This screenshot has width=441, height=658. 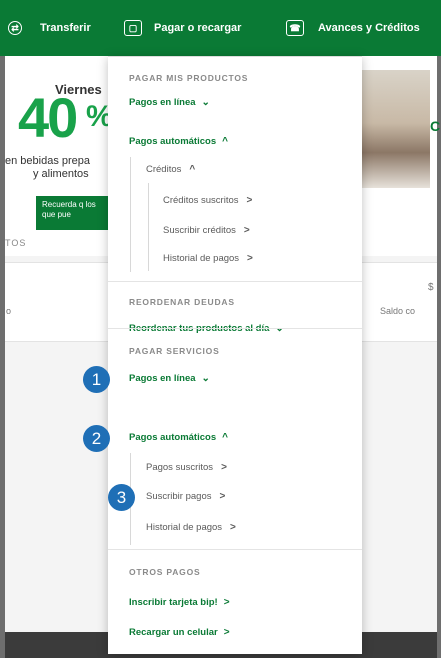 What do you see at coordinates (295, 28) in the screenshot?
I see `hand-money-icon: ☎` at bounding box center [295, 28].